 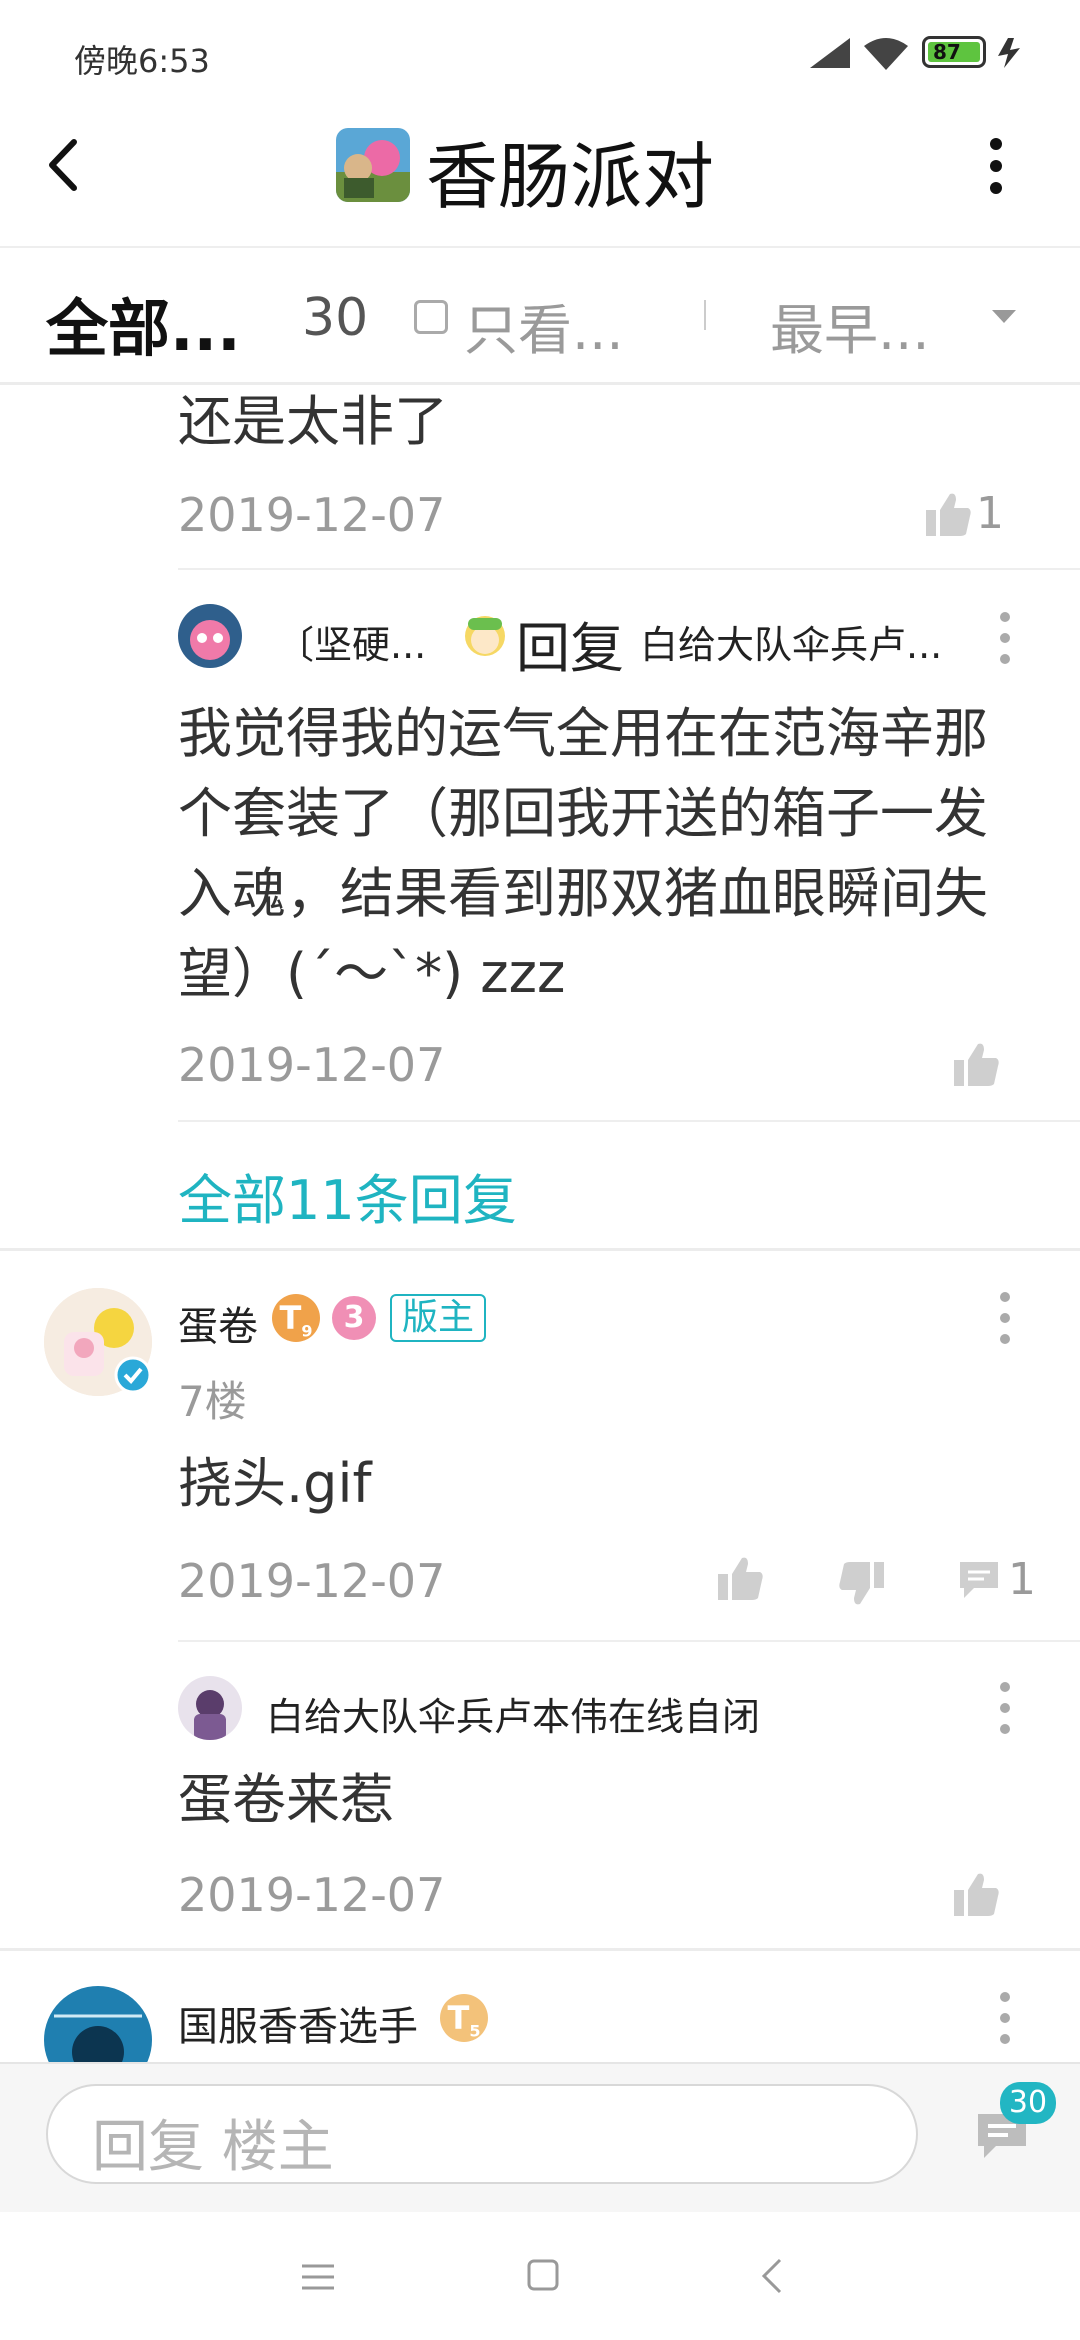 What do you see at coordinates (540, 383) in the screenshot?
I see `filter-divider` at bounding box center [540, 383].